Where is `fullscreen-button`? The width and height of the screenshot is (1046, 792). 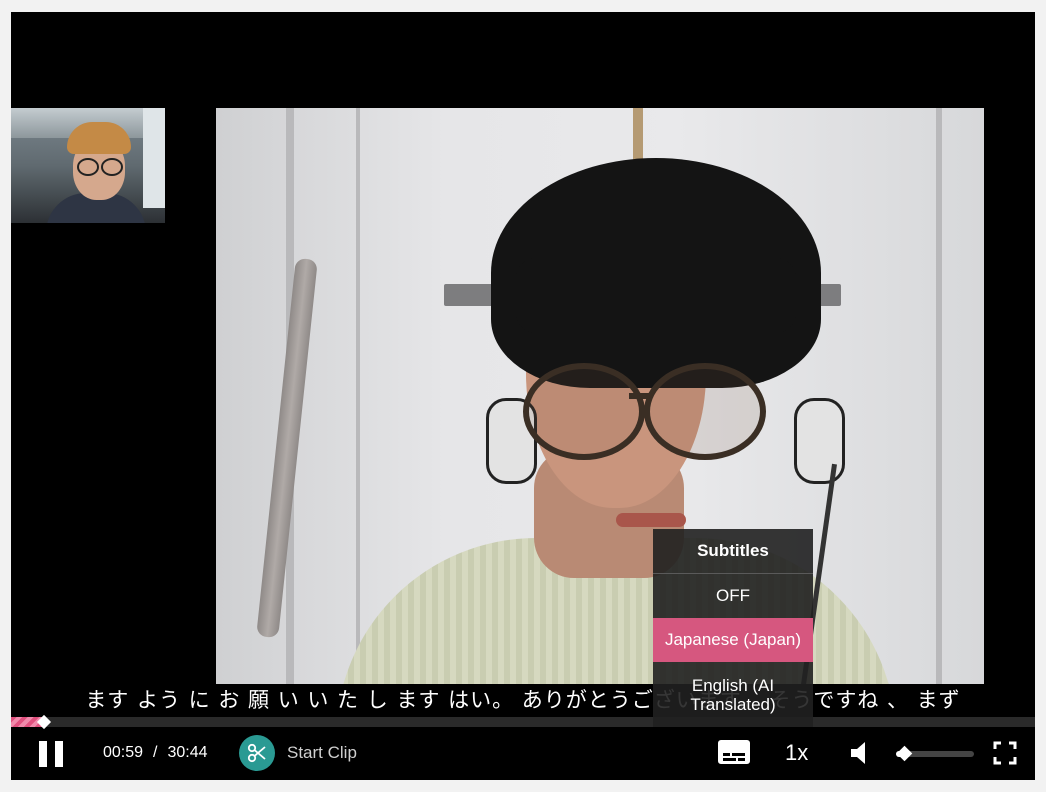 fullscreen-button is located at coordinates (1005, 753).